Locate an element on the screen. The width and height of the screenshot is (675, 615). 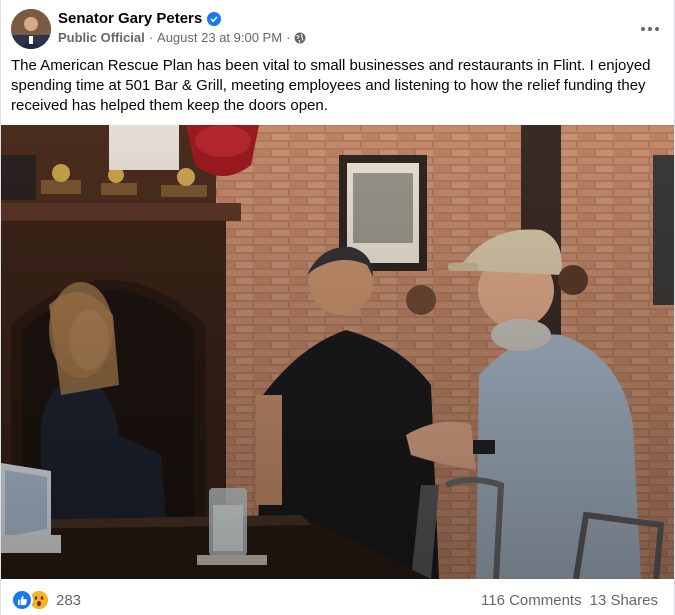
author-role: Public Official is located at coordinates (101, 37).